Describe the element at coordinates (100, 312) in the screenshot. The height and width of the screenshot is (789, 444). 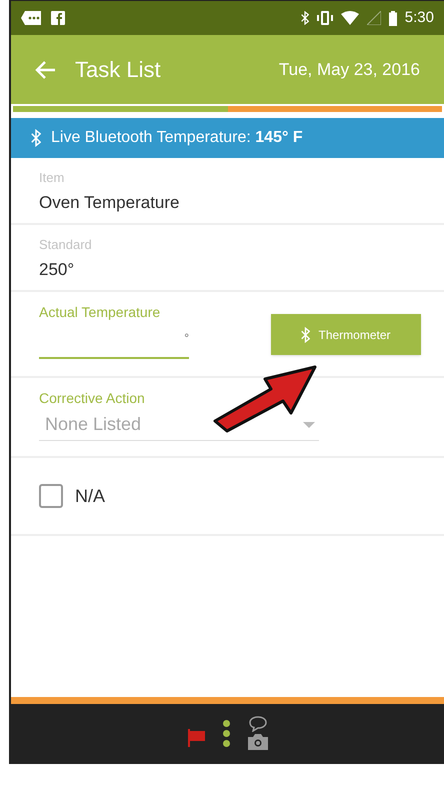
I see `field-label: Actual Temperature` at that location.